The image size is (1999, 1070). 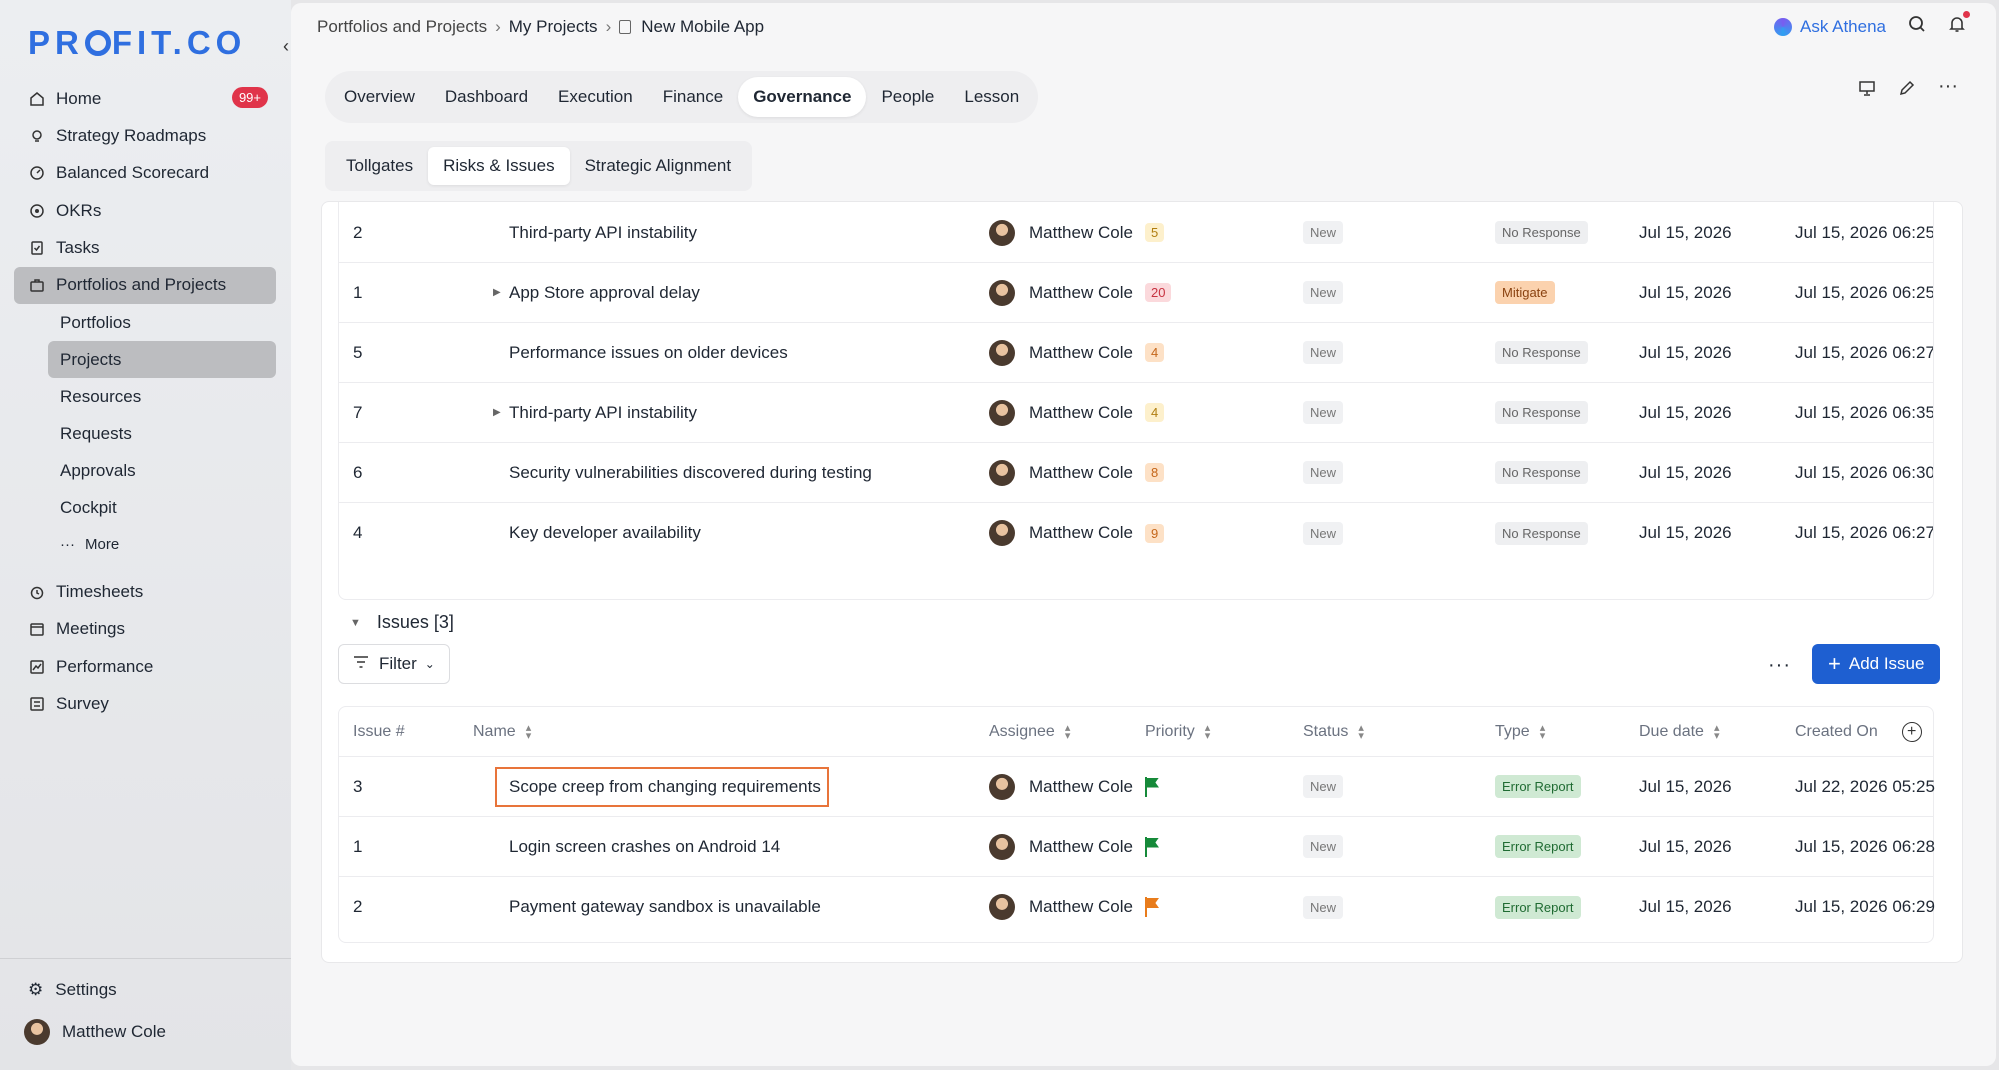 I want to click on risk-name: Performance issues on older devices, so click(x=648, y=352).